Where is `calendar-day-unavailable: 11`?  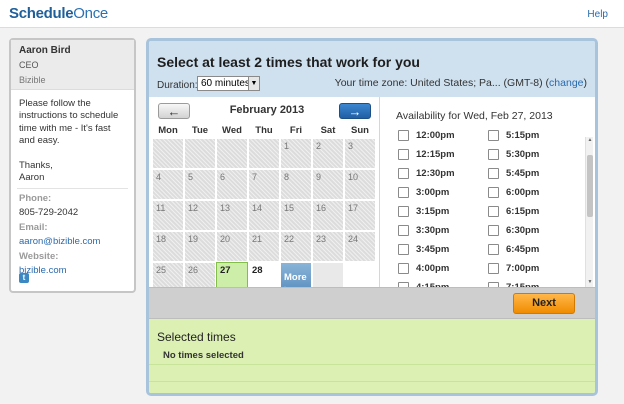
calendar-day-unavailable: 11 is located at coordinates (168, 215).